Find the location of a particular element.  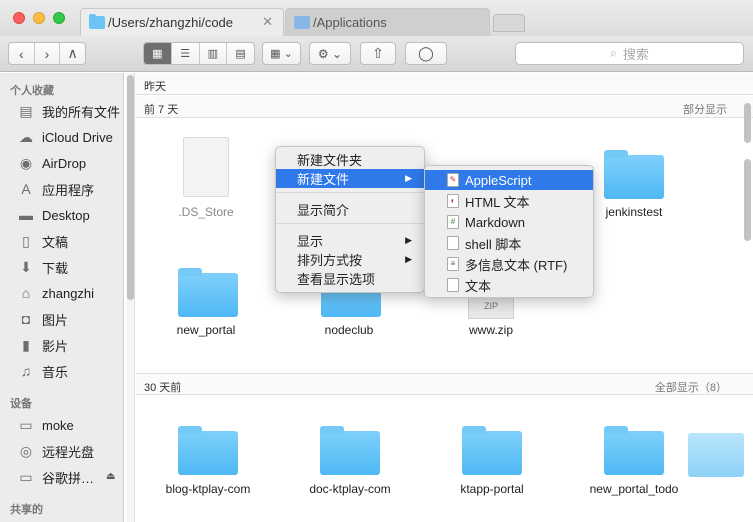

sidebar-item-music: ♫ 音乐 is located at coordinates (42, 371).